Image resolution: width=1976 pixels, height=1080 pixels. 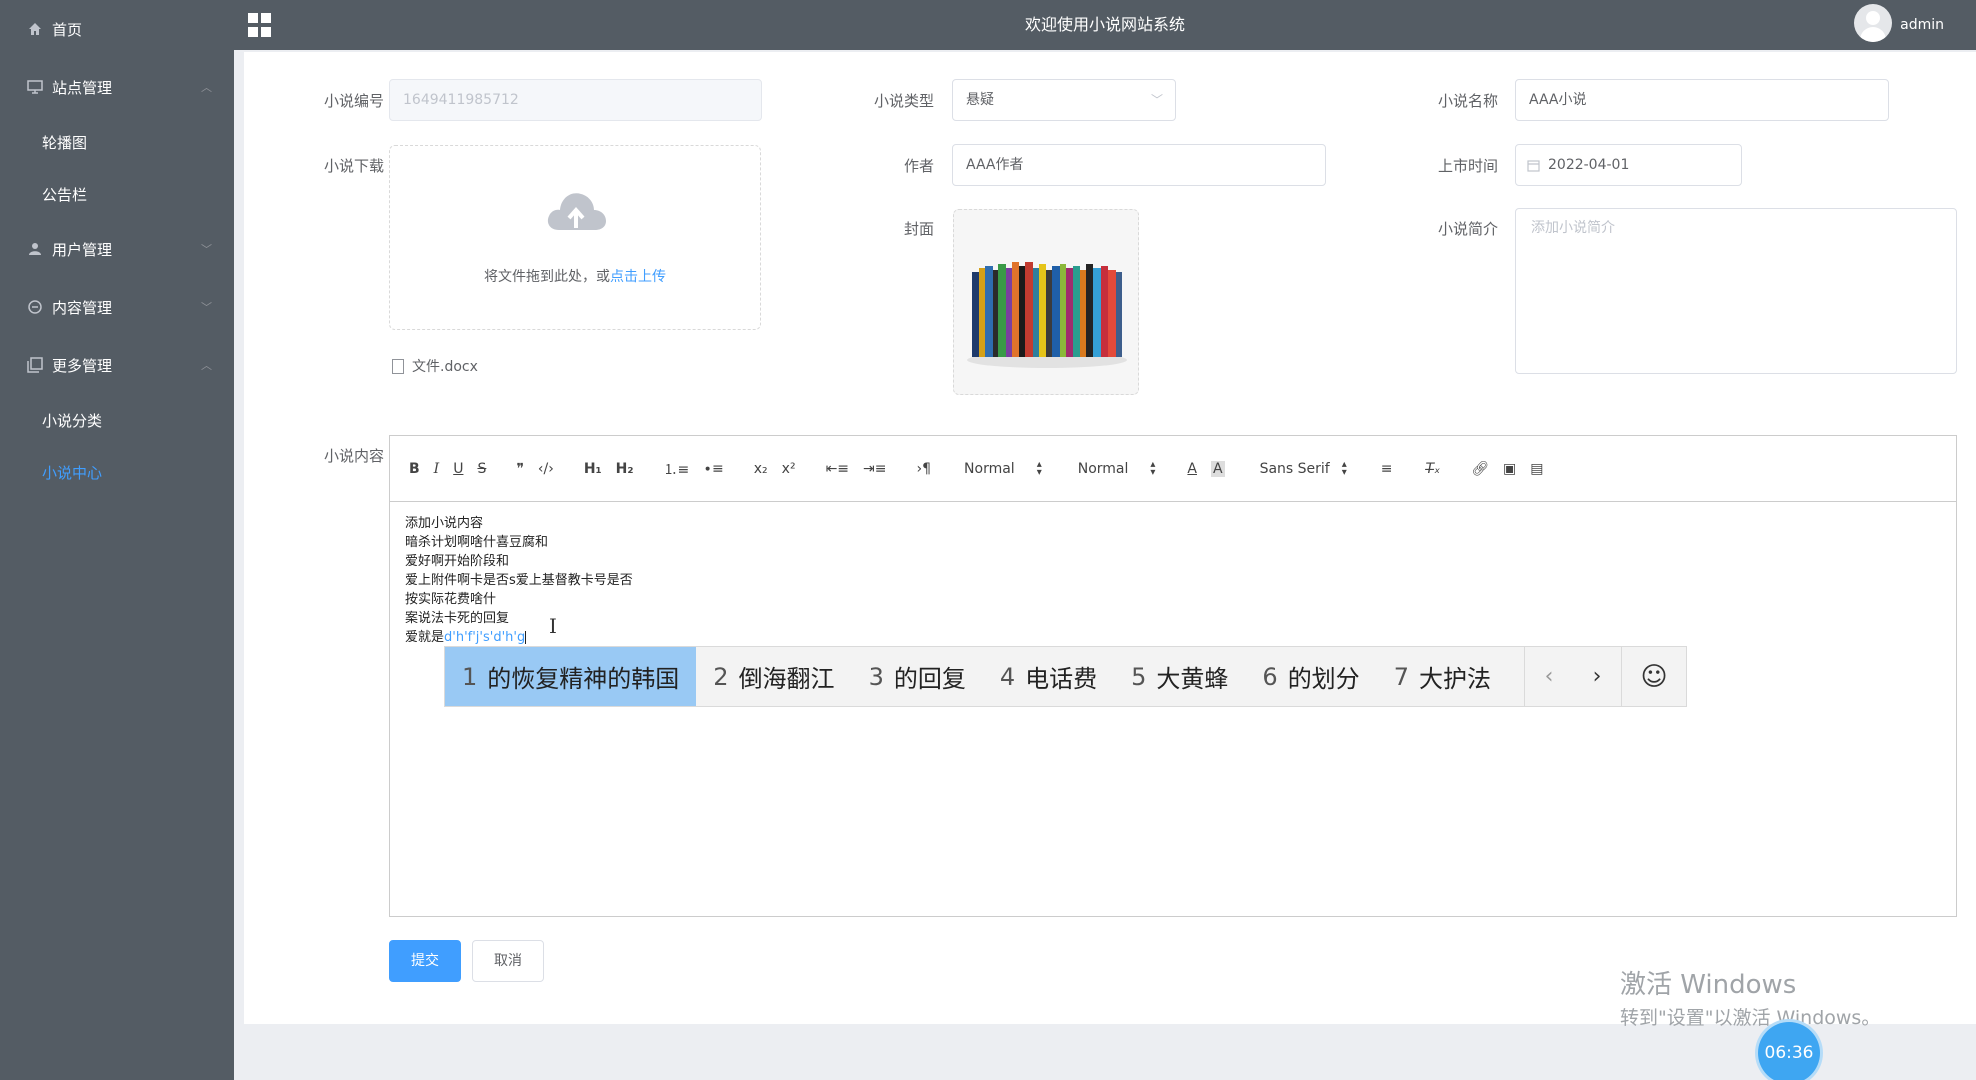 I want to click on clear-format-icon: T̶ₓ, so click(x=1433, y=469).